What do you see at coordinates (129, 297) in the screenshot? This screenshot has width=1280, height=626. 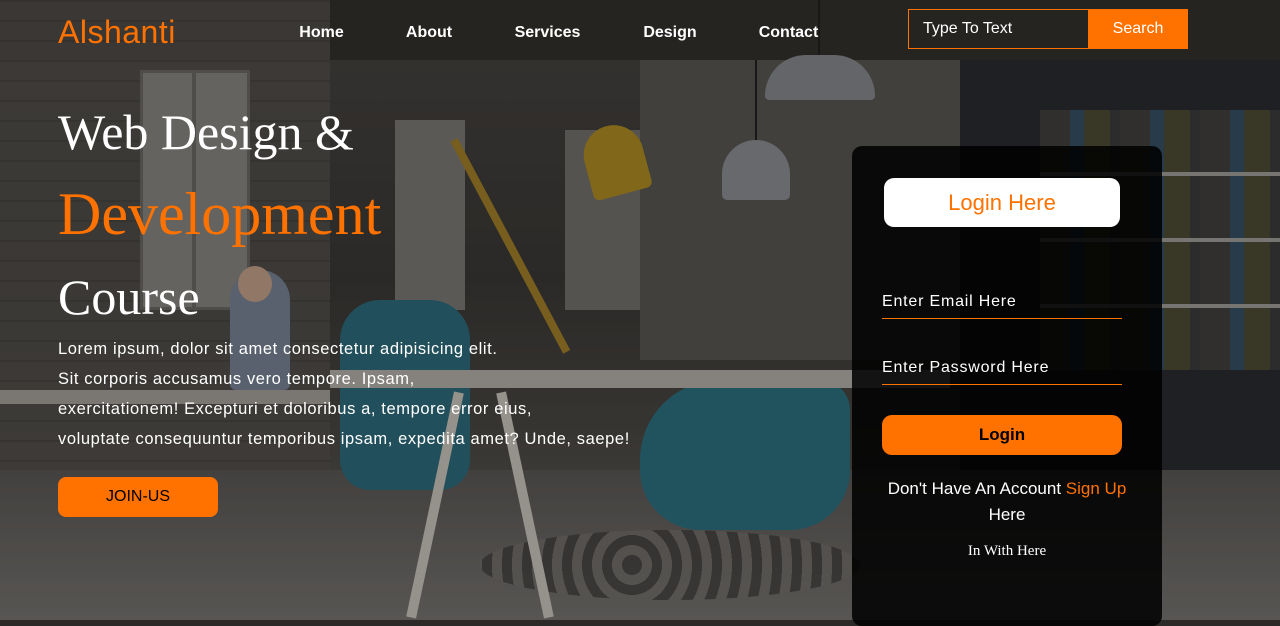 I see `hero-title-line3: Course` at bounding box center [129, 297].